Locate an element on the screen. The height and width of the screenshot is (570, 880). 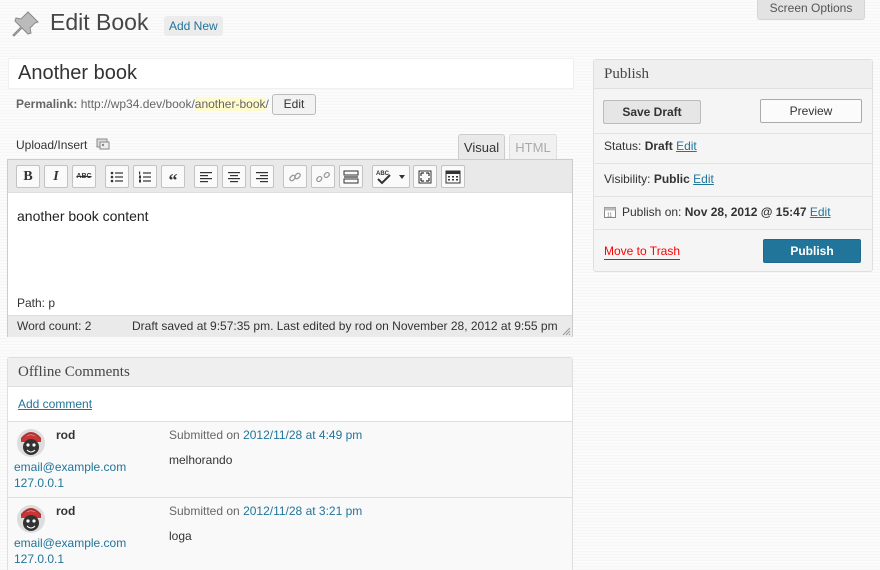
status-value: Draft is located at coordinates (658, 146).